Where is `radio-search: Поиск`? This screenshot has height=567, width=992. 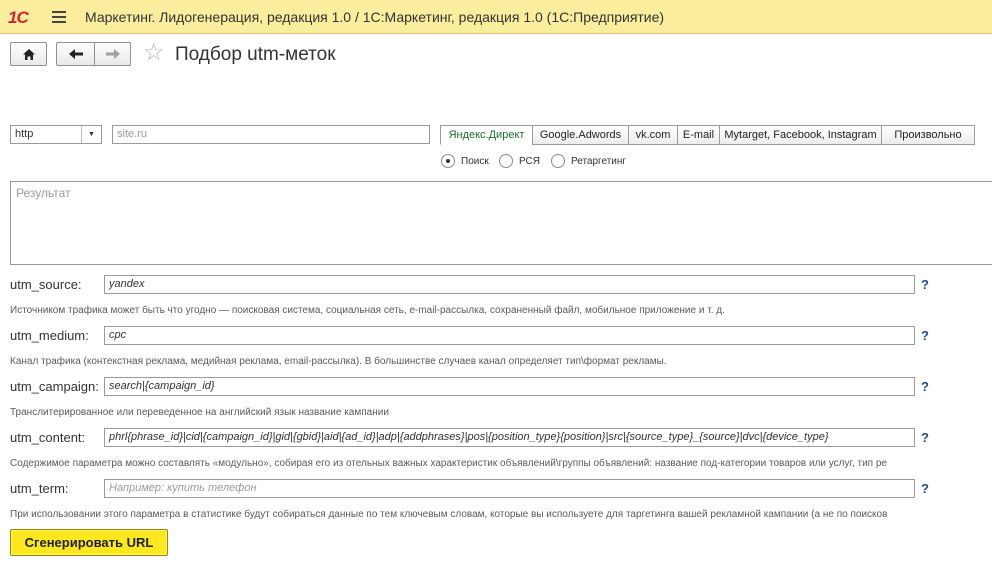 radio-search: Поиск is located at coordinates (465, 161).